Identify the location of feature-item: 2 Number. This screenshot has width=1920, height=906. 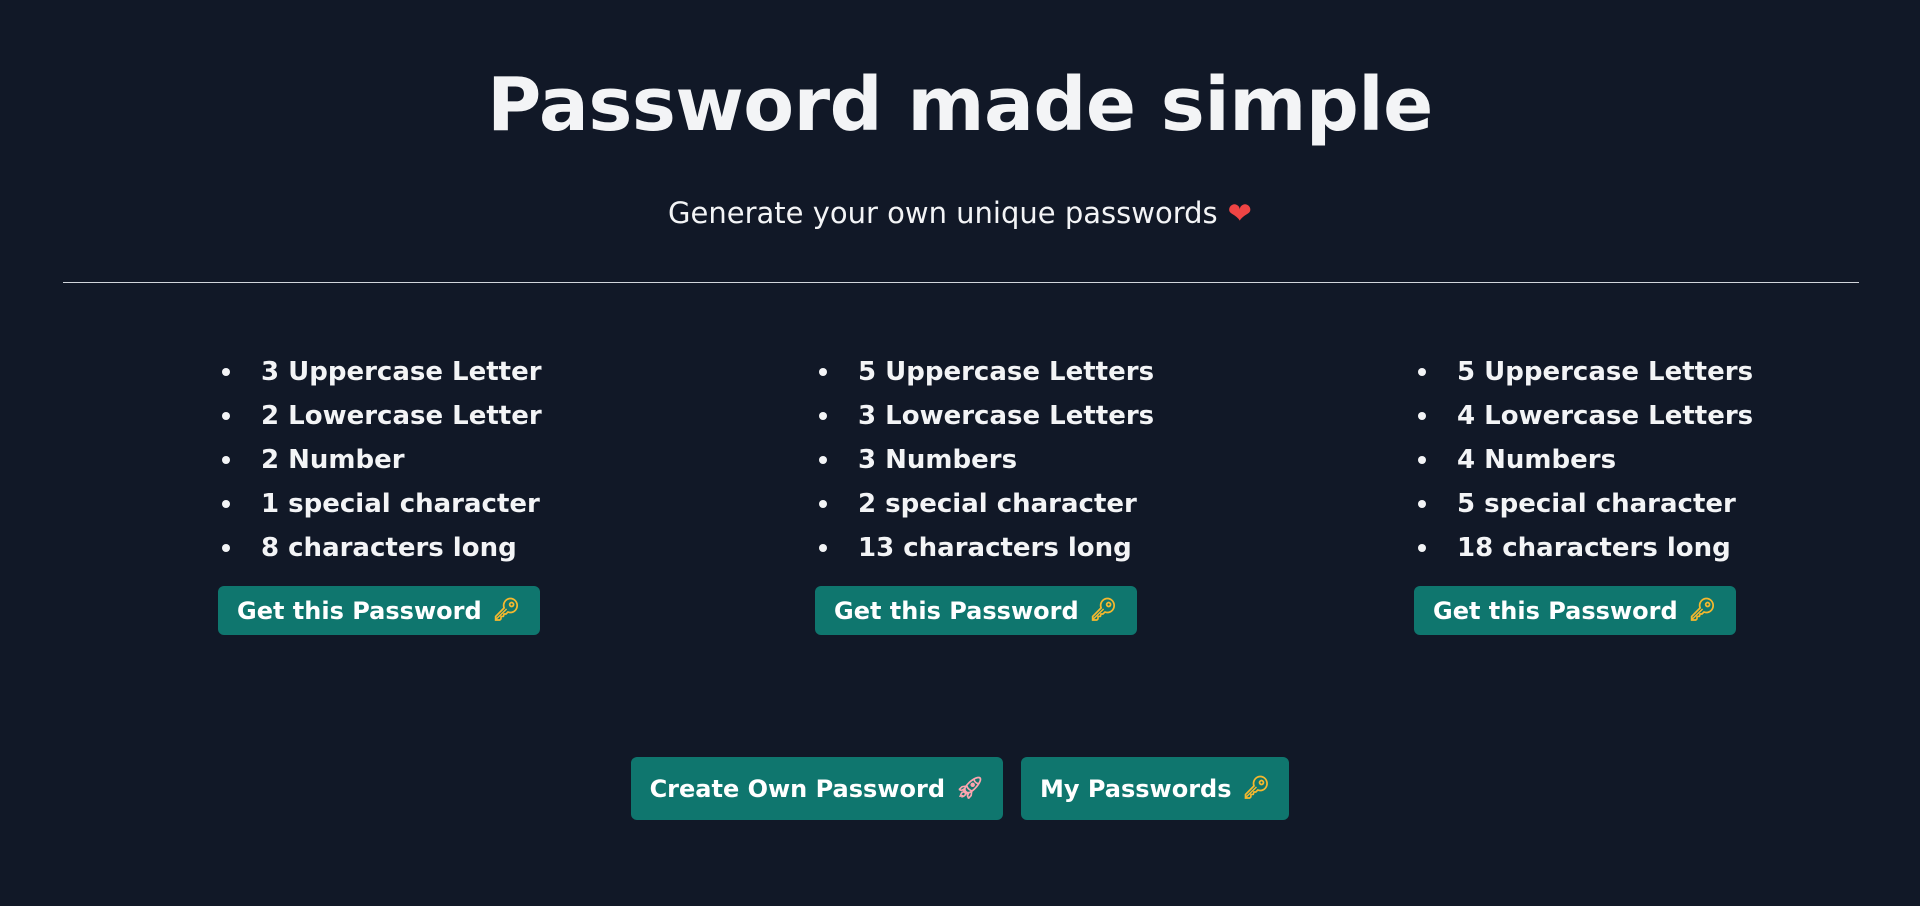
(380, 460).